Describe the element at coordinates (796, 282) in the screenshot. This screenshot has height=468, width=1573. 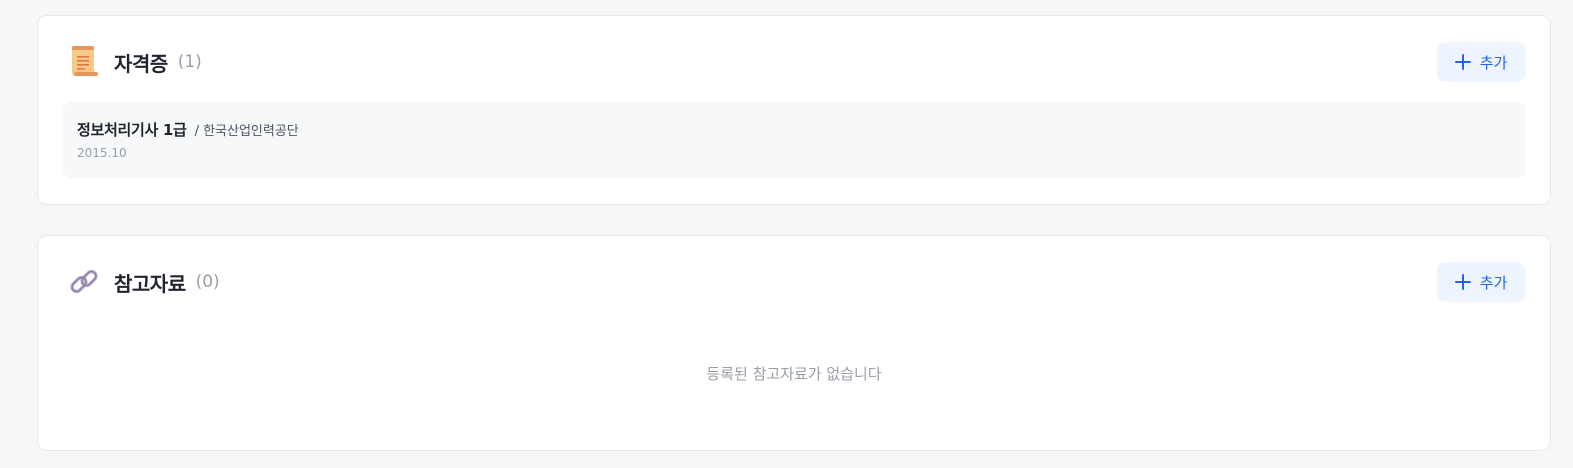
I see `references-header: 참고자료 (0) 추가` at that location.